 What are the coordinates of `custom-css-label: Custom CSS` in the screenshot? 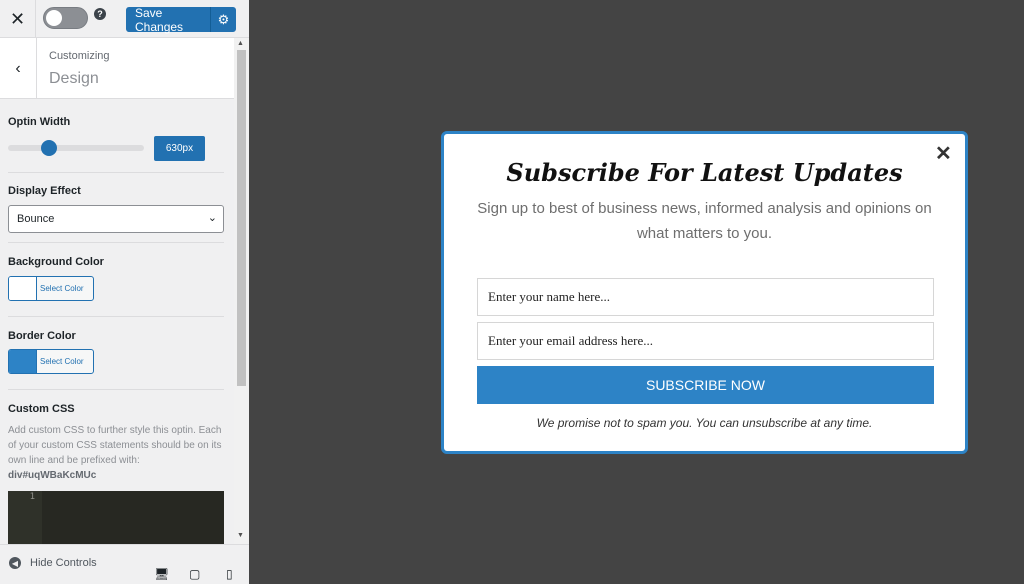 It's located at (41, 409).